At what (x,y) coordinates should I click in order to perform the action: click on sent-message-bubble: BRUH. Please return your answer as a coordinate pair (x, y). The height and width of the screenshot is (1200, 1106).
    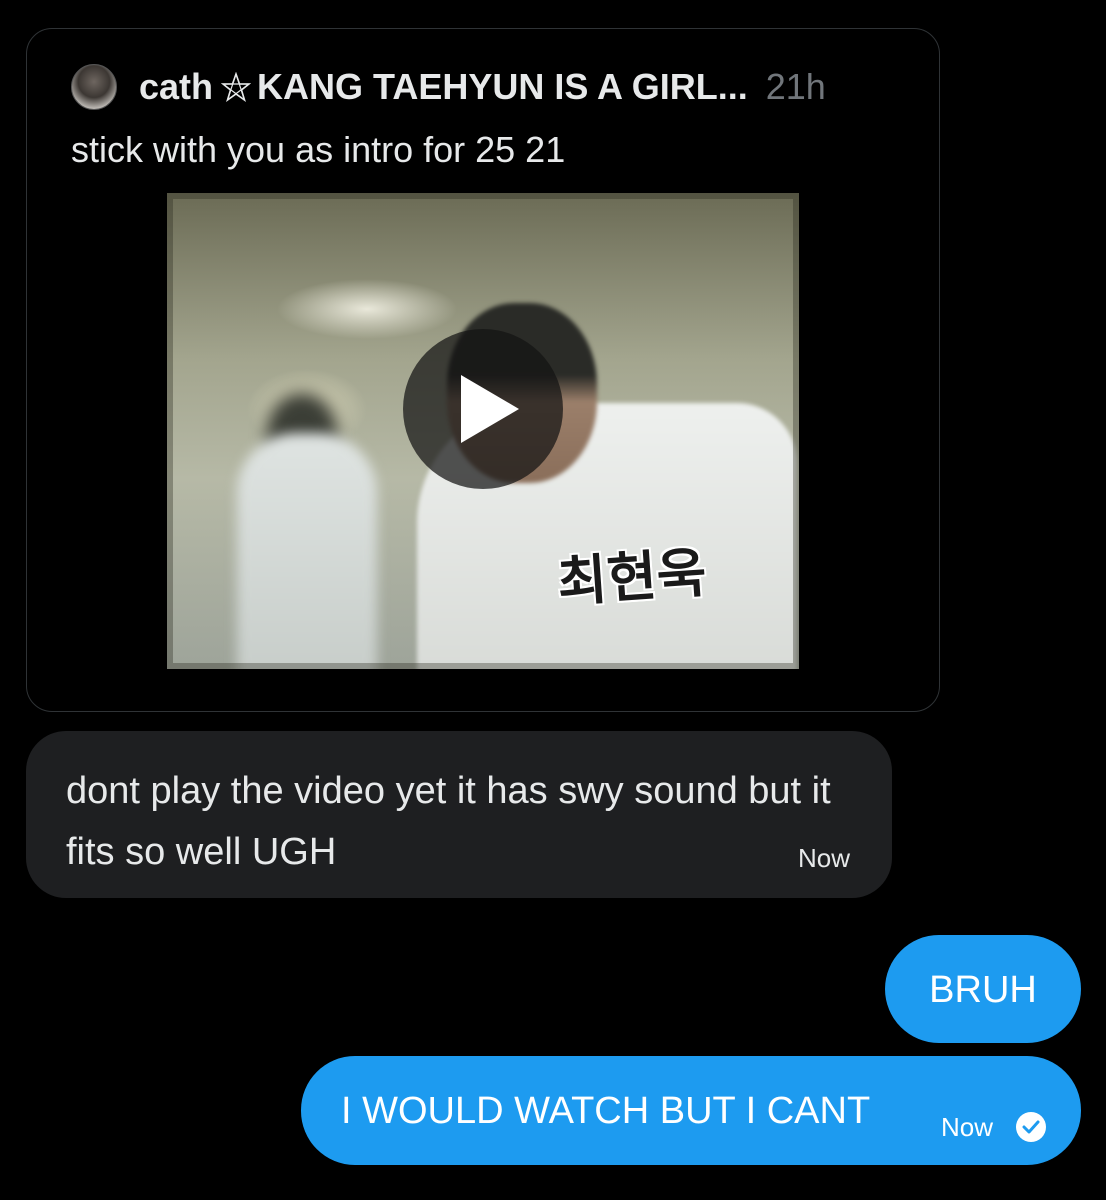
    Looking at the image, I should click on (983, 989).